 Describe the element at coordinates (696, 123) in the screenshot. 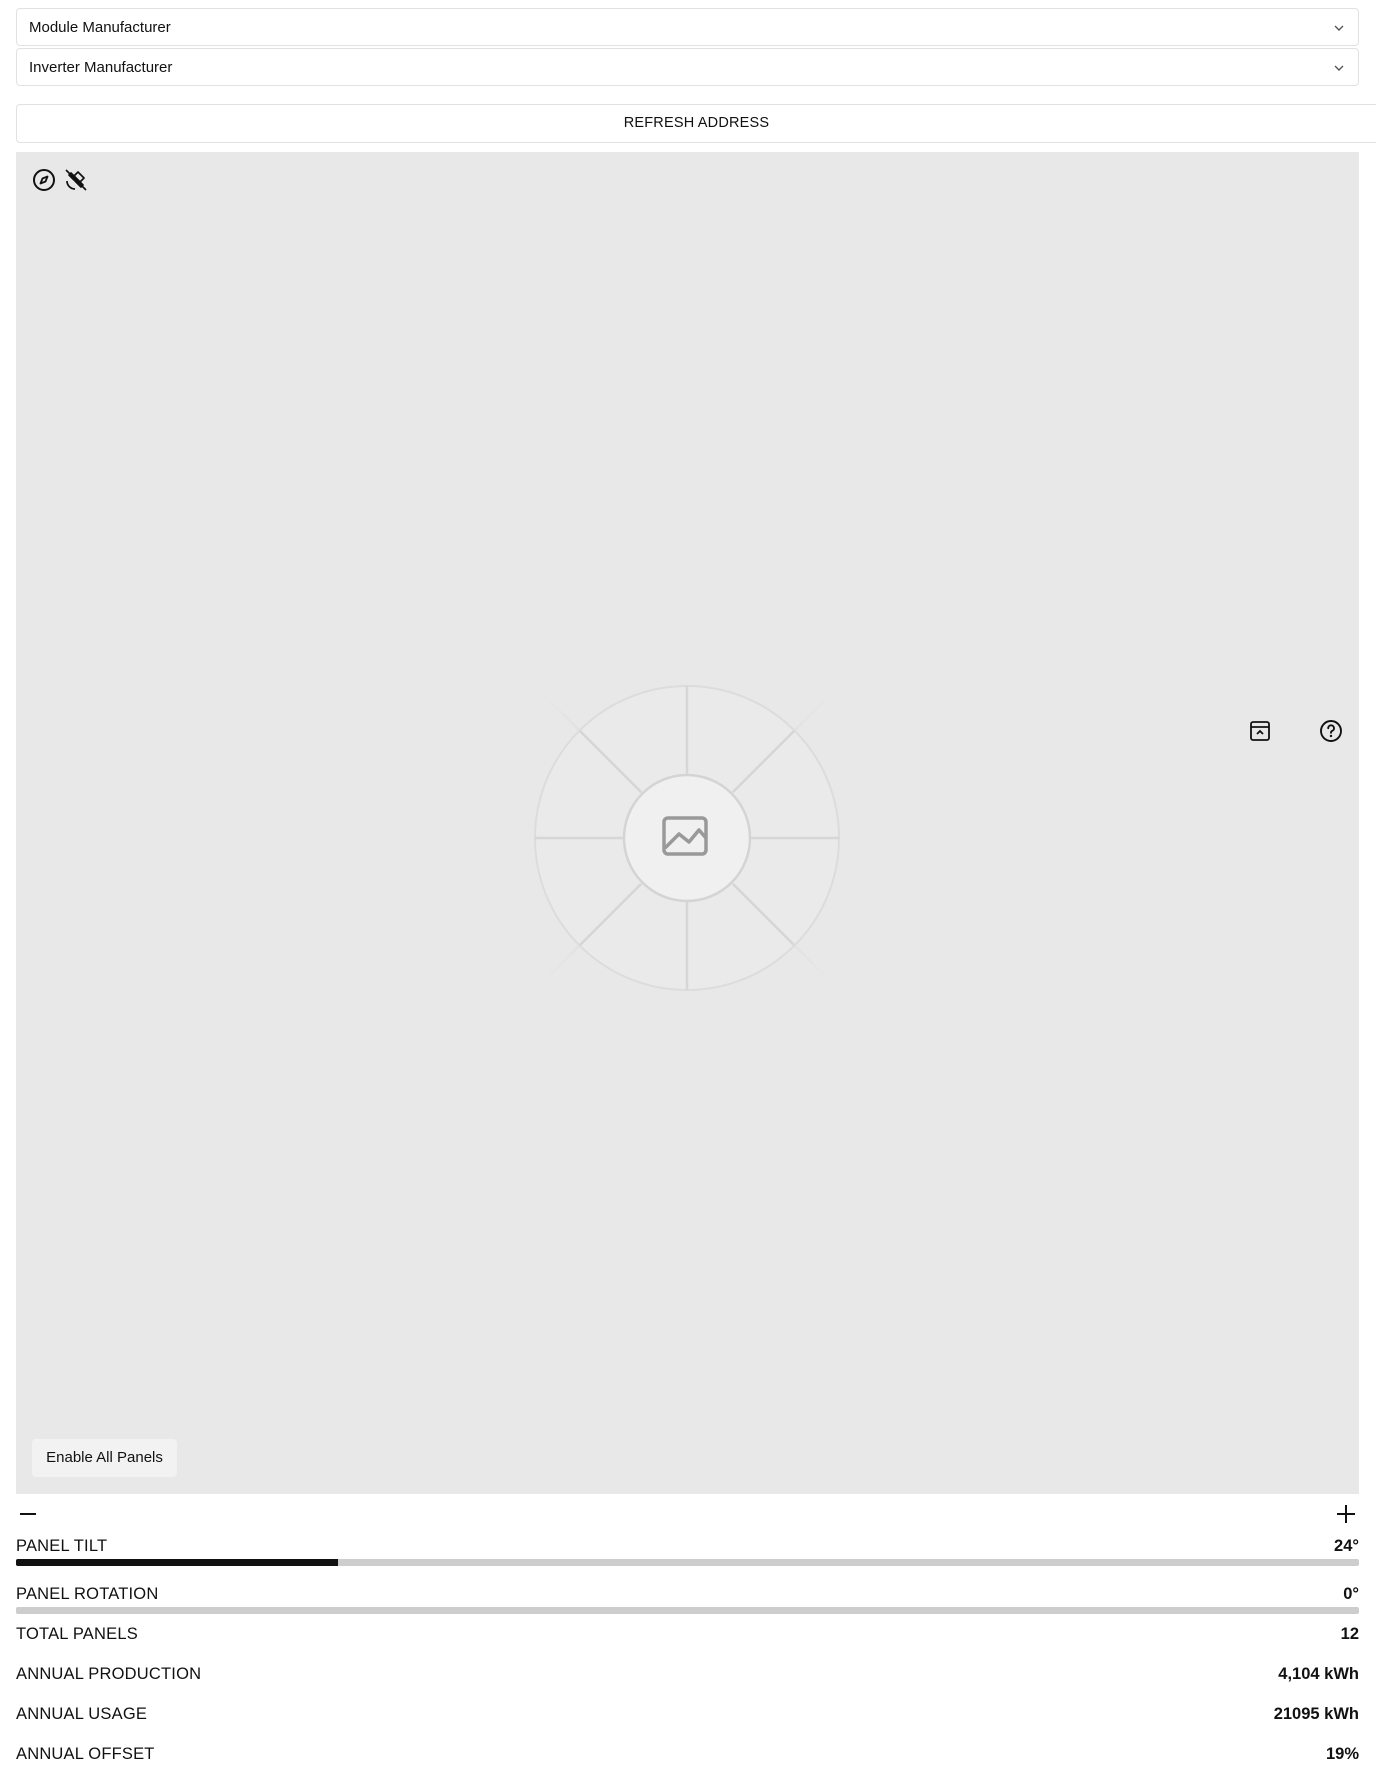

I see `refresh-address-button: REFRESH ADDRESS` at that location.